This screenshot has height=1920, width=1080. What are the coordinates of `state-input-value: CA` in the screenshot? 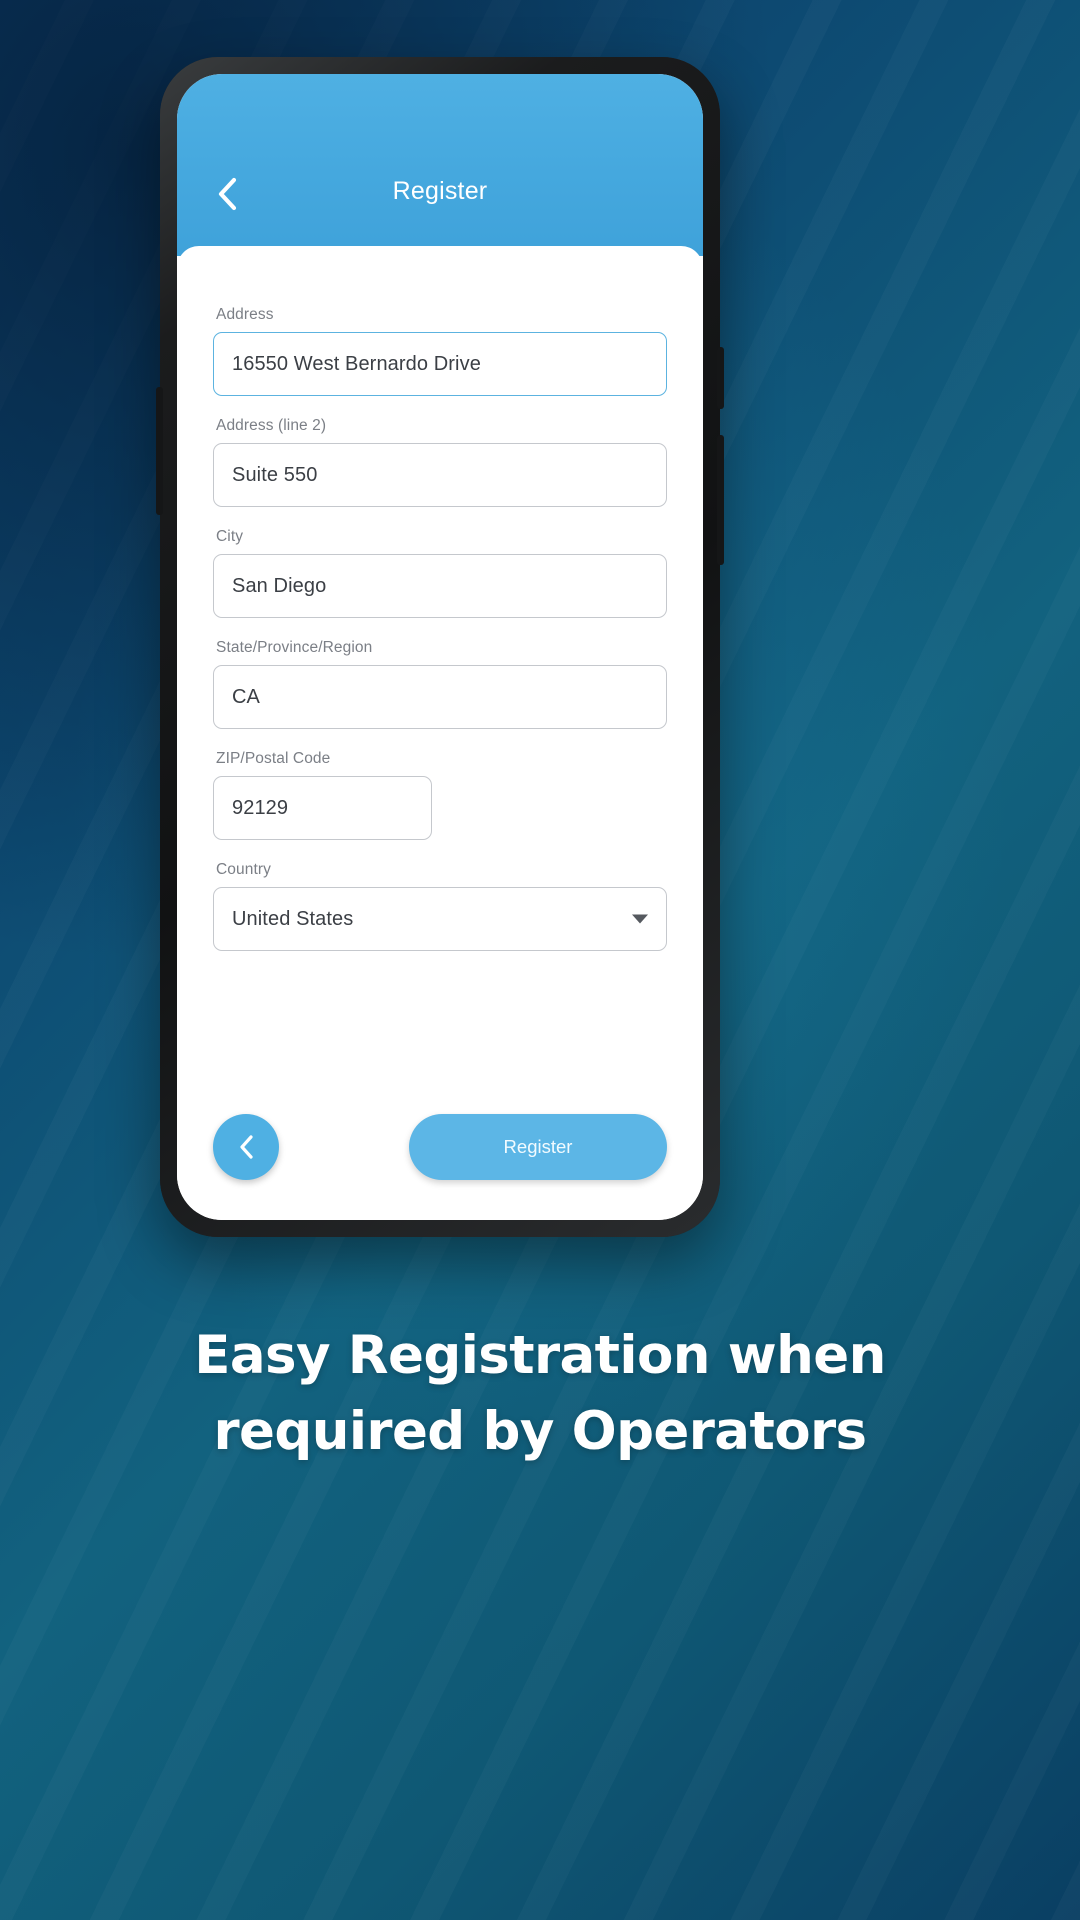 It's located at (246, 696).